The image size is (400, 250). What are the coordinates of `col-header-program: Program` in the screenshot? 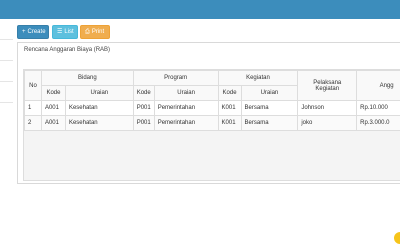 It's located at (175, 78).